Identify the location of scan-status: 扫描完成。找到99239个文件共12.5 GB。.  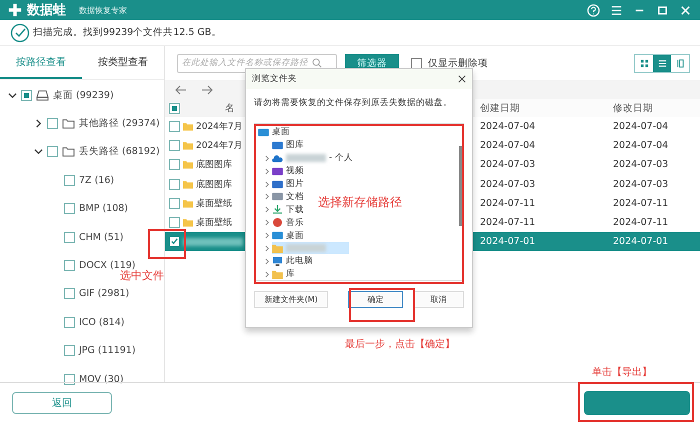
(127, 32).